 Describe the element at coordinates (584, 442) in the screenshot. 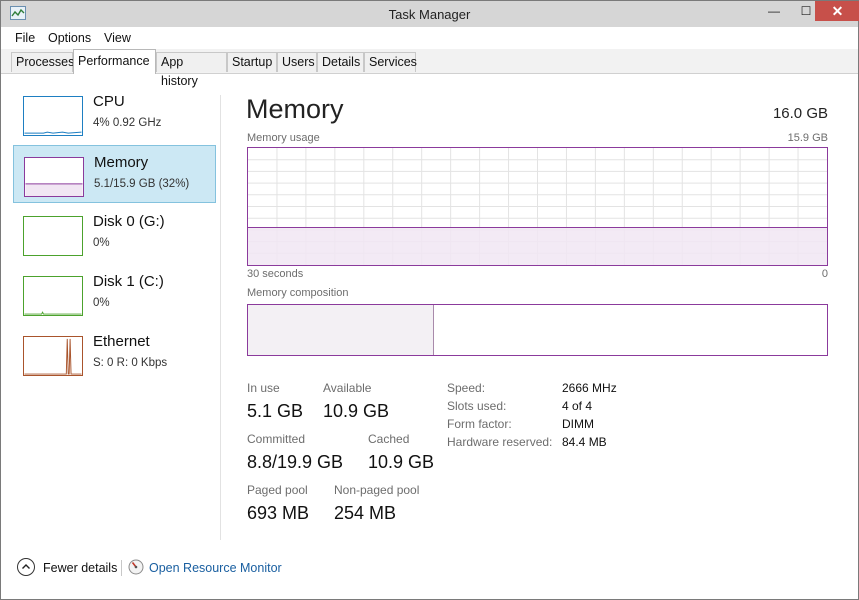

I see `hardware-reserved-value: 84.4 MB` at that location.